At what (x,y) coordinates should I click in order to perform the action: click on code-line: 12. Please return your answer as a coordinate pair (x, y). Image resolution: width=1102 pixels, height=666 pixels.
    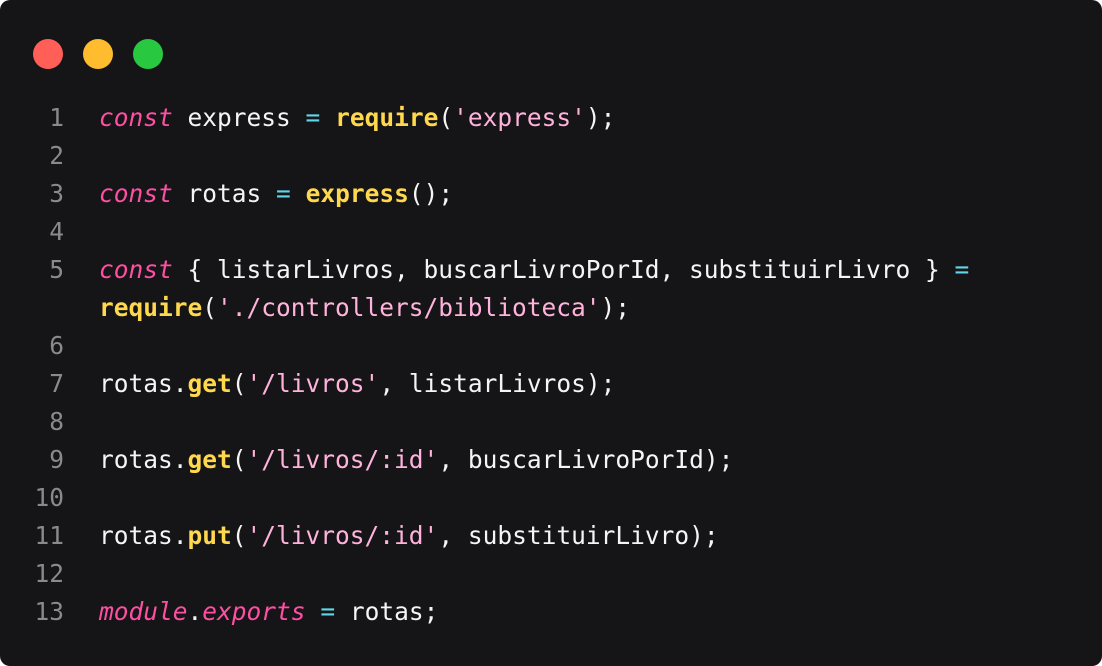
    Looking at the image, I should click on (551, 574).